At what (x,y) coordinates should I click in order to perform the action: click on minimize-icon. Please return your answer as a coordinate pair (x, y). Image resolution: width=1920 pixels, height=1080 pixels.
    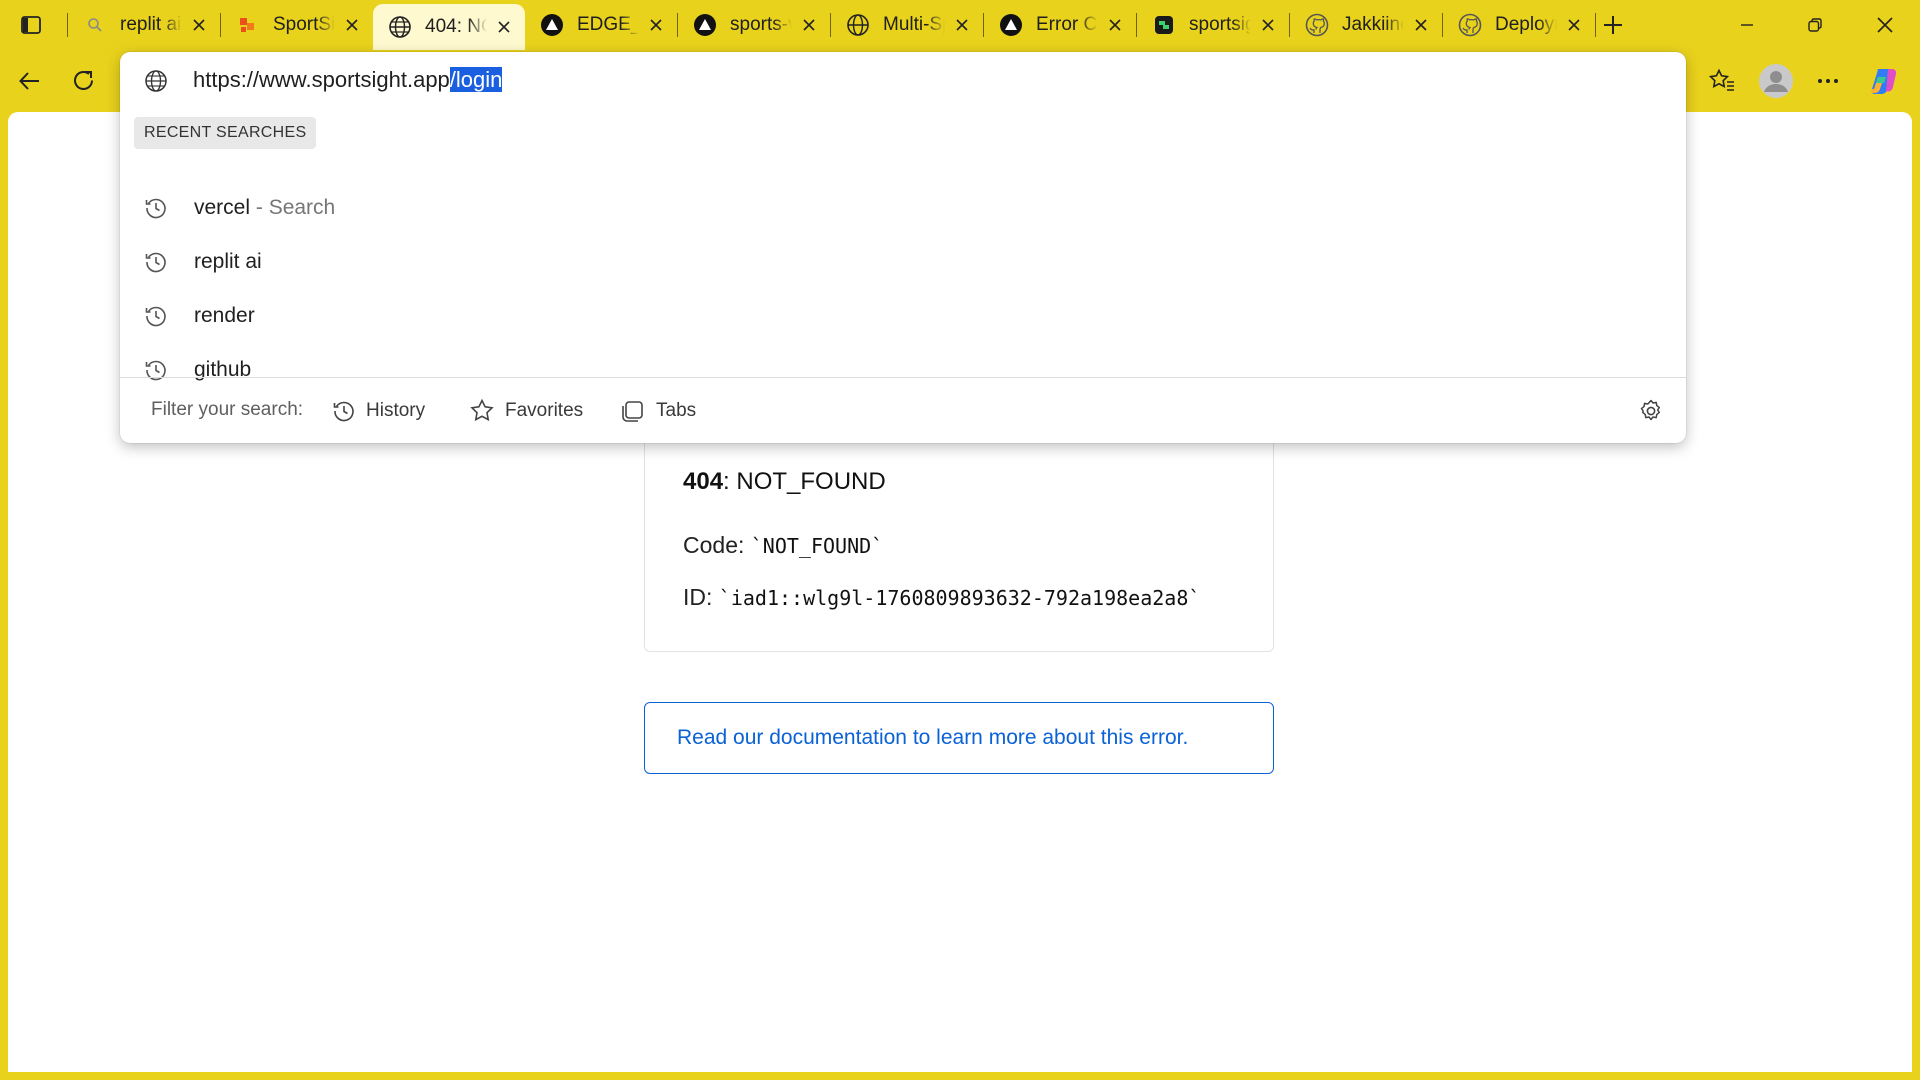
    Looking at the image, I should click on (1747, 25).